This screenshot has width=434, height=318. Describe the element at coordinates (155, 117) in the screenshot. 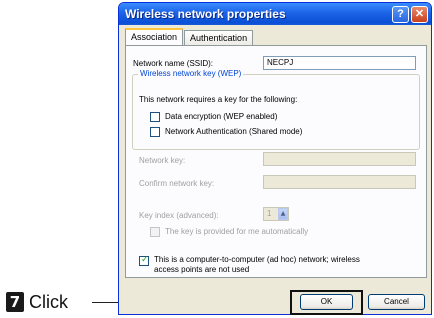

I see `data-encryption-checkbox` at that location.